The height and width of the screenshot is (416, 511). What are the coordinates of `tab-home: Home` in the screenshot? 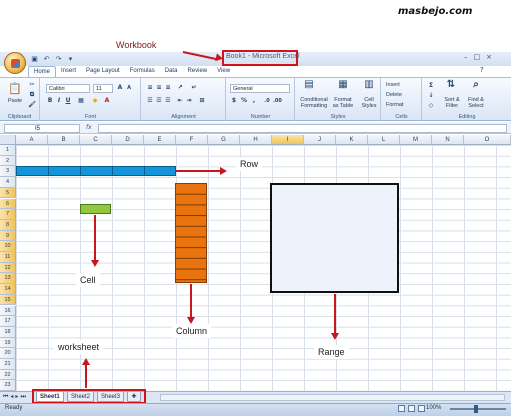 It's located at (42, 71).